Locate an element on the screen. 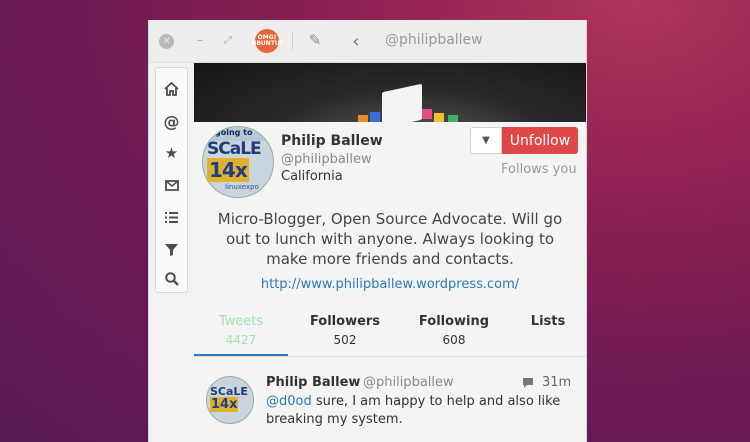 Image resolution: width=750 pixels, height=442 pixels. at-icon: @ is located at coordinates (171, 121).